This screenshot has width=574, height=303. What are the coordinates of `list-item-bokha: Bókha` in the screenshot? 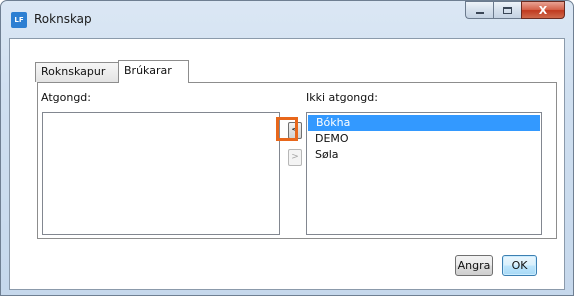 It's located at (424, 123).